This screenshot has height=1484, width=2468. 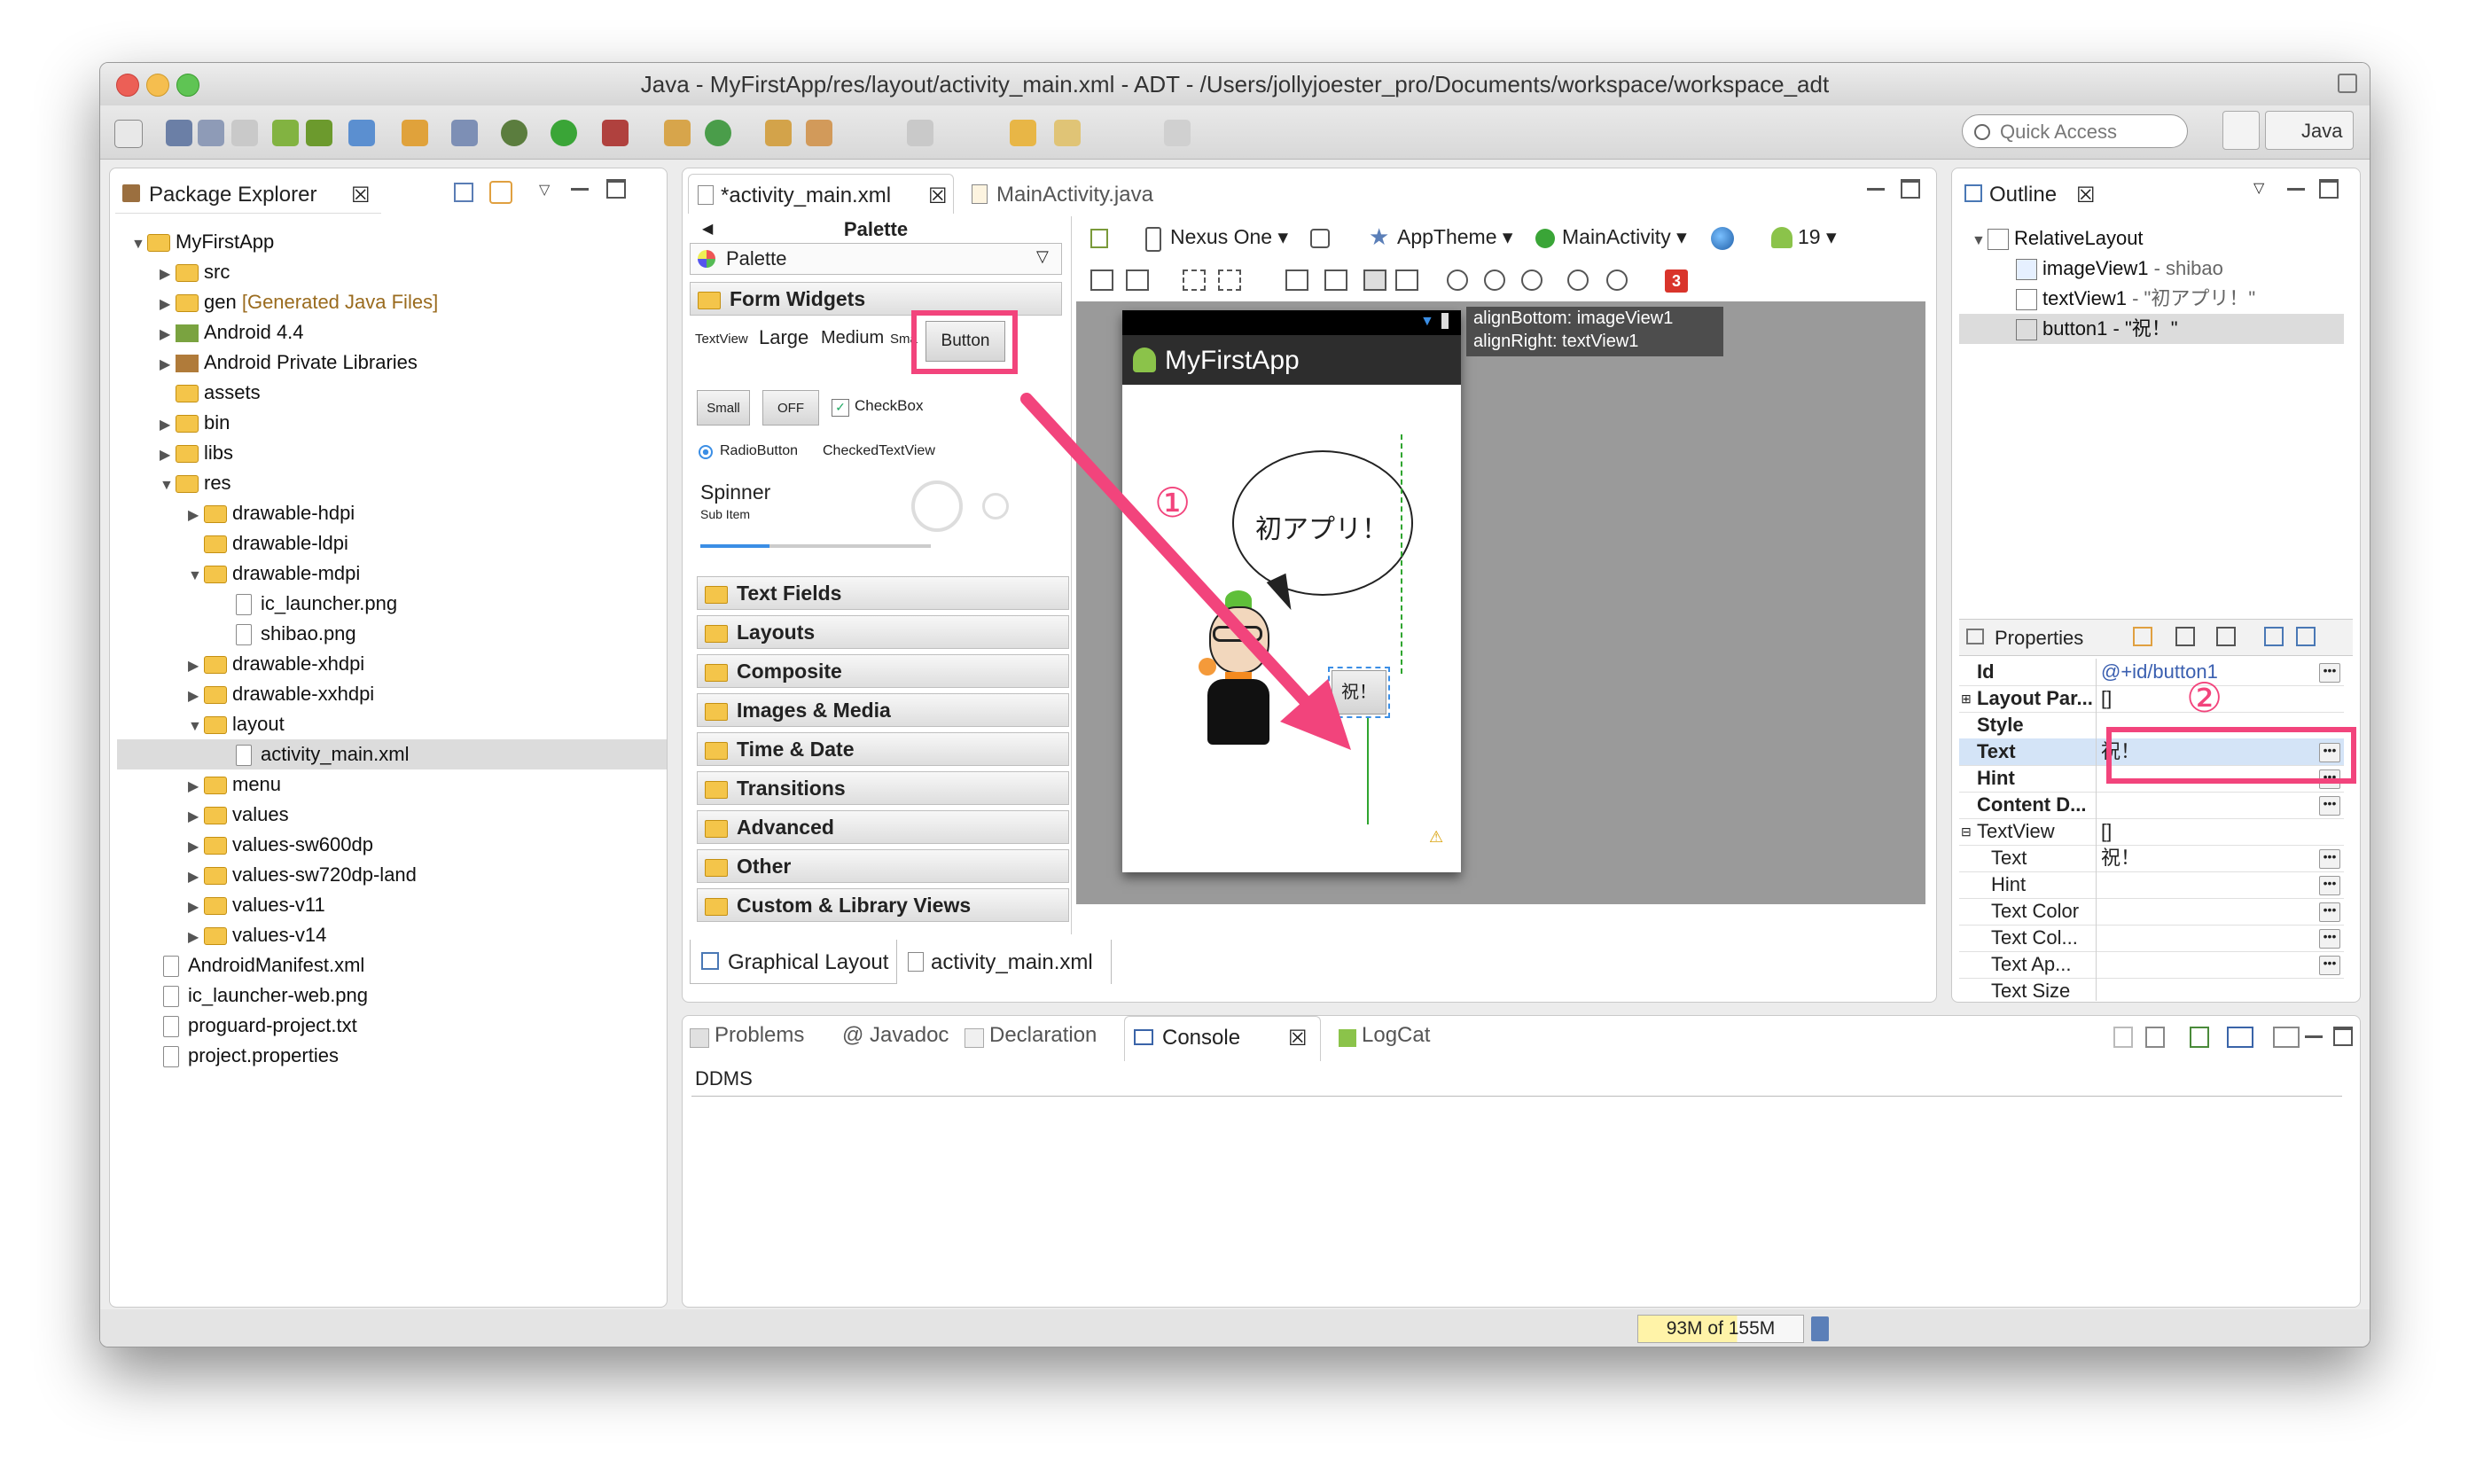 What do you see at coordinates (1172, 557) in the screenshot?
I see `arrow-shaft` at bounding box center [1172, 557].